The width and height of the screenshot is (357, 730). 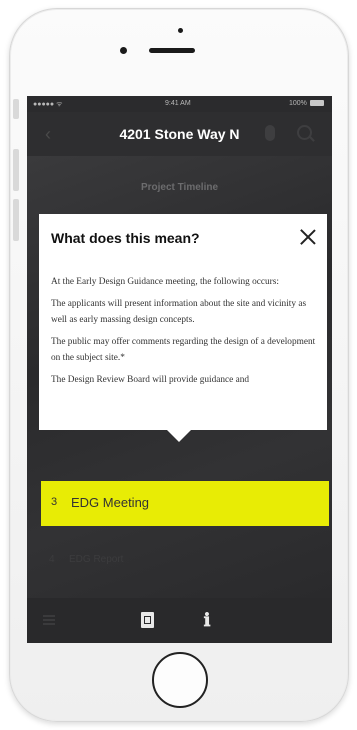 I want to click on volume-down-button, so click(x=16, y=220).